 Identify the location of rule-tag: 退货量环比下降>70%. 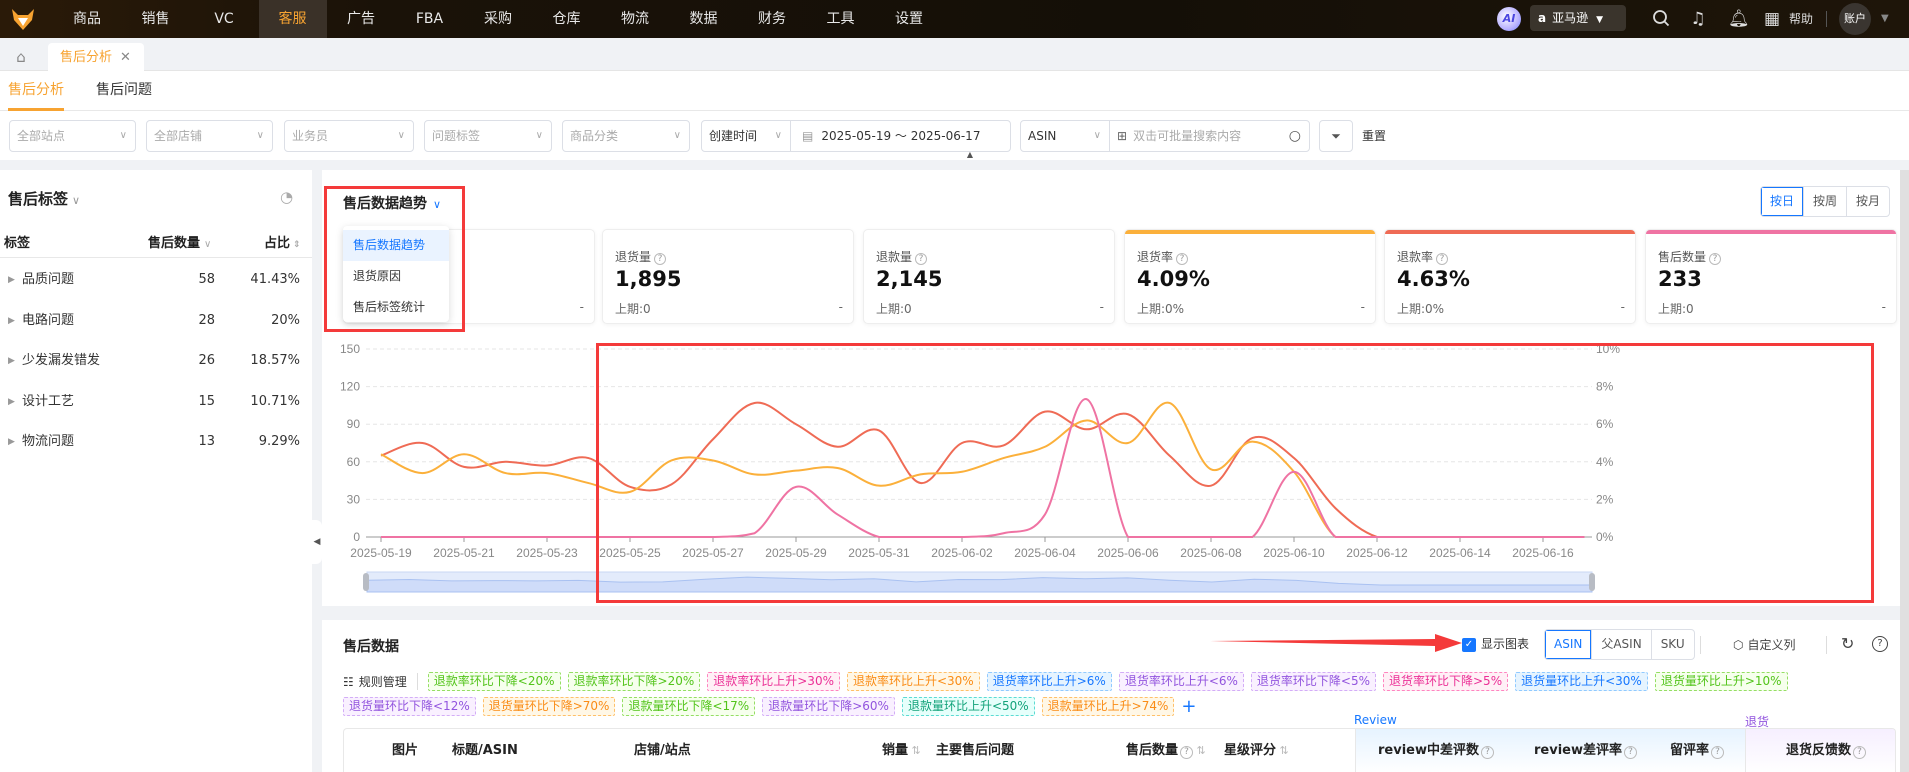
(549, 706).